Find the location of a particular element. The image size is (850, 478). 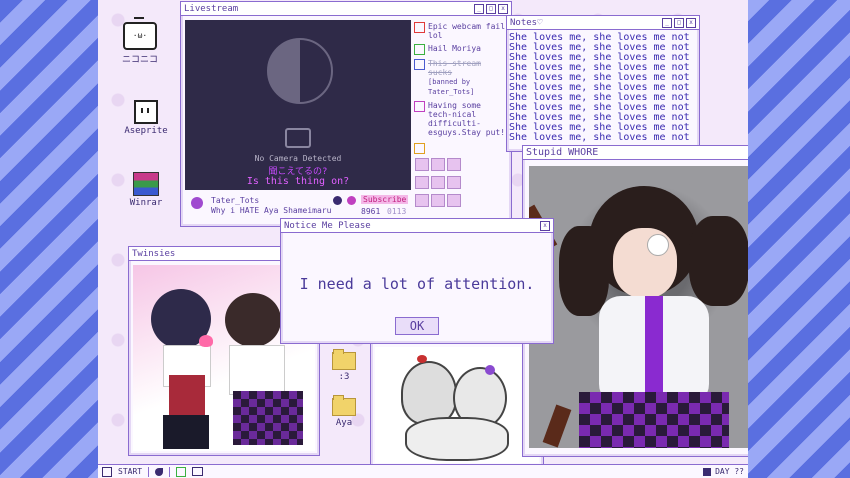

download-icon is located at coordinates (351, 200).